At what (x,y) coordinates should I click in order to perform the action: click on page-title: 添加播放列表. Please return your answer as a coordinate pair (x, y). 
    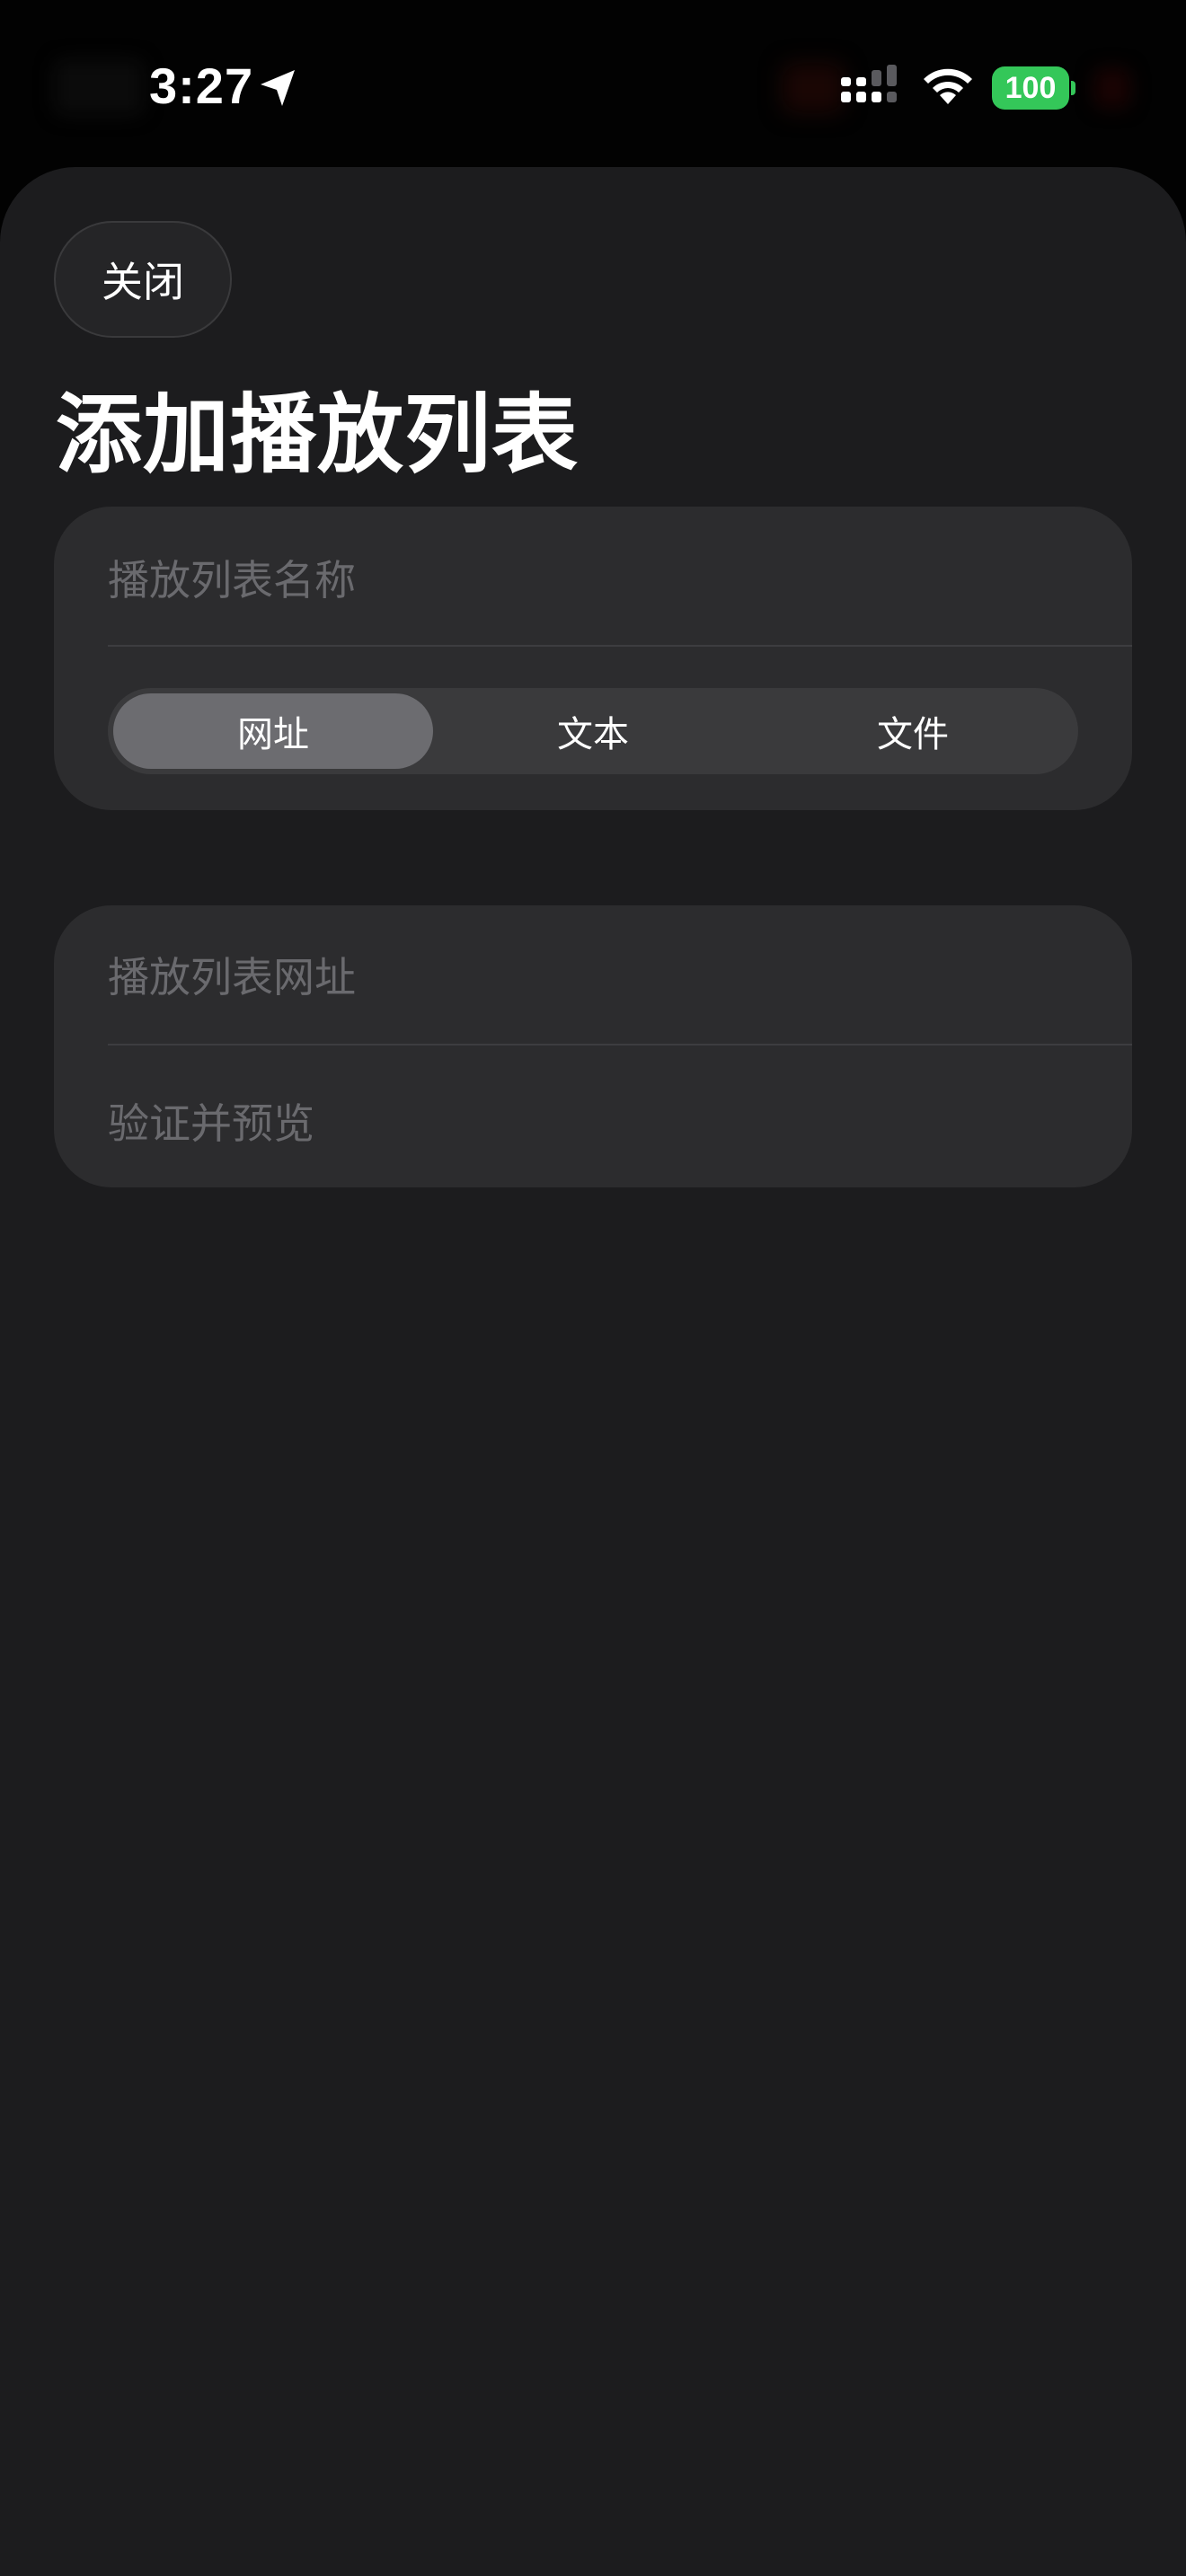
    Looking at the image, I should click on (317, 434).